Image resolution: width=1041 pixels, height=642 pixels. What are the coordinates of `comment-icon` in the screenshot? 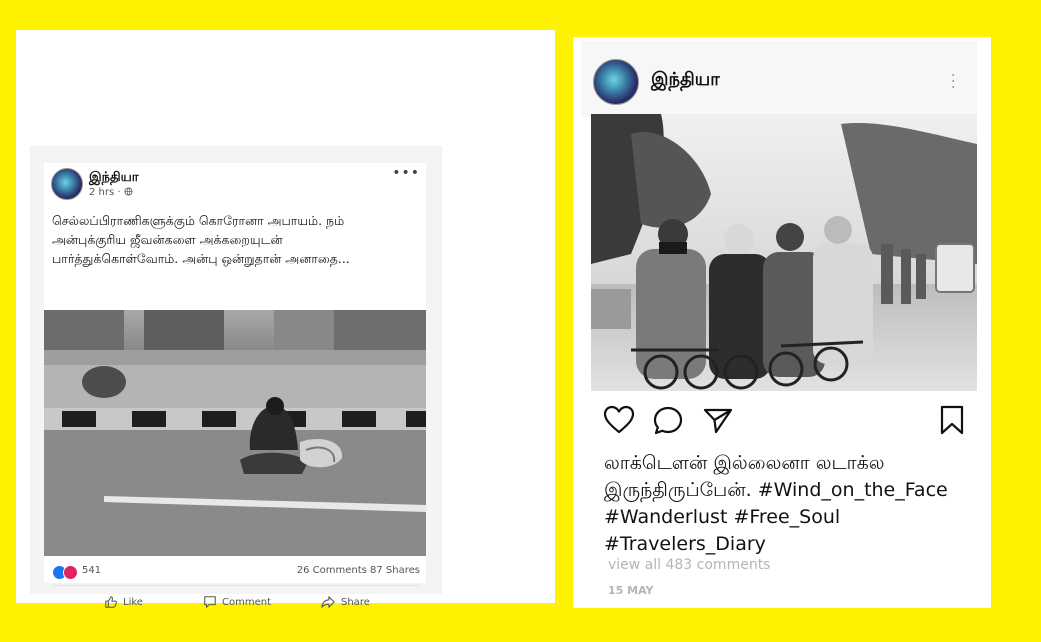 It's located at (210, 602).